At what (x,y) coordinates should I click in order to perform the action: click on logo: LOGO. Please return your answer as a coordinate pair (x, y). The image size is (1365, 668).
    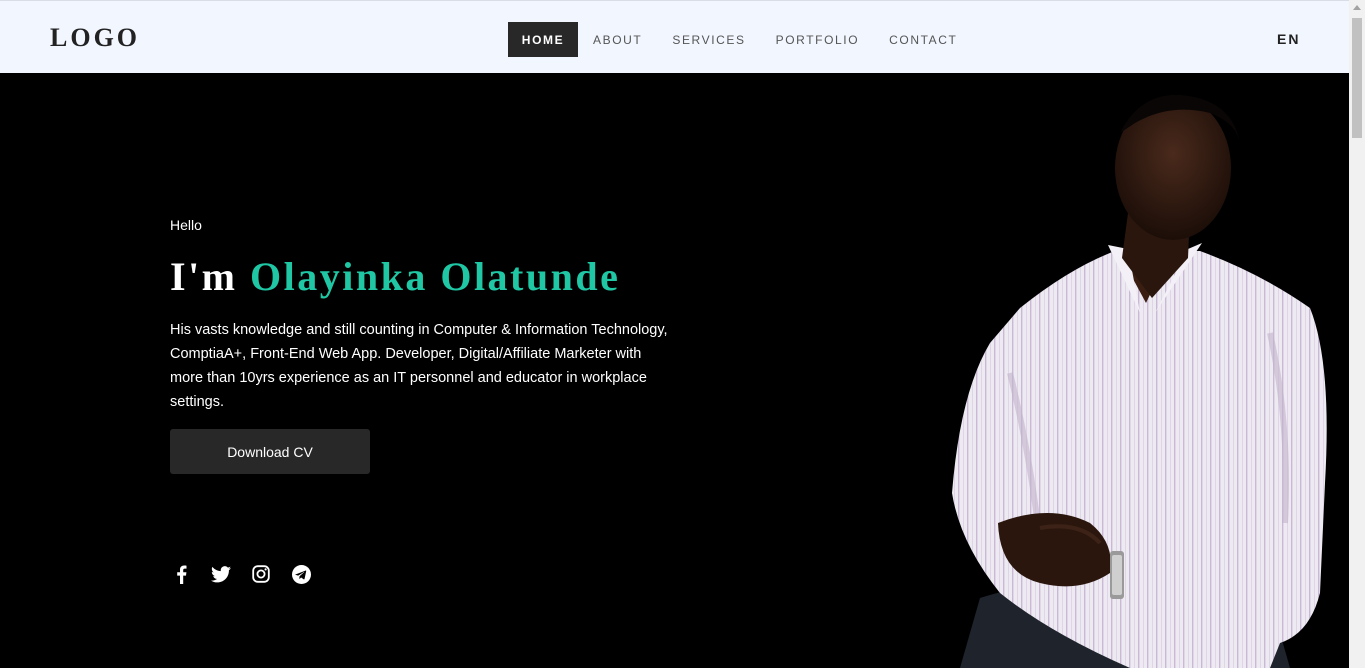
    Looking at the image, I should click on (95, 38).